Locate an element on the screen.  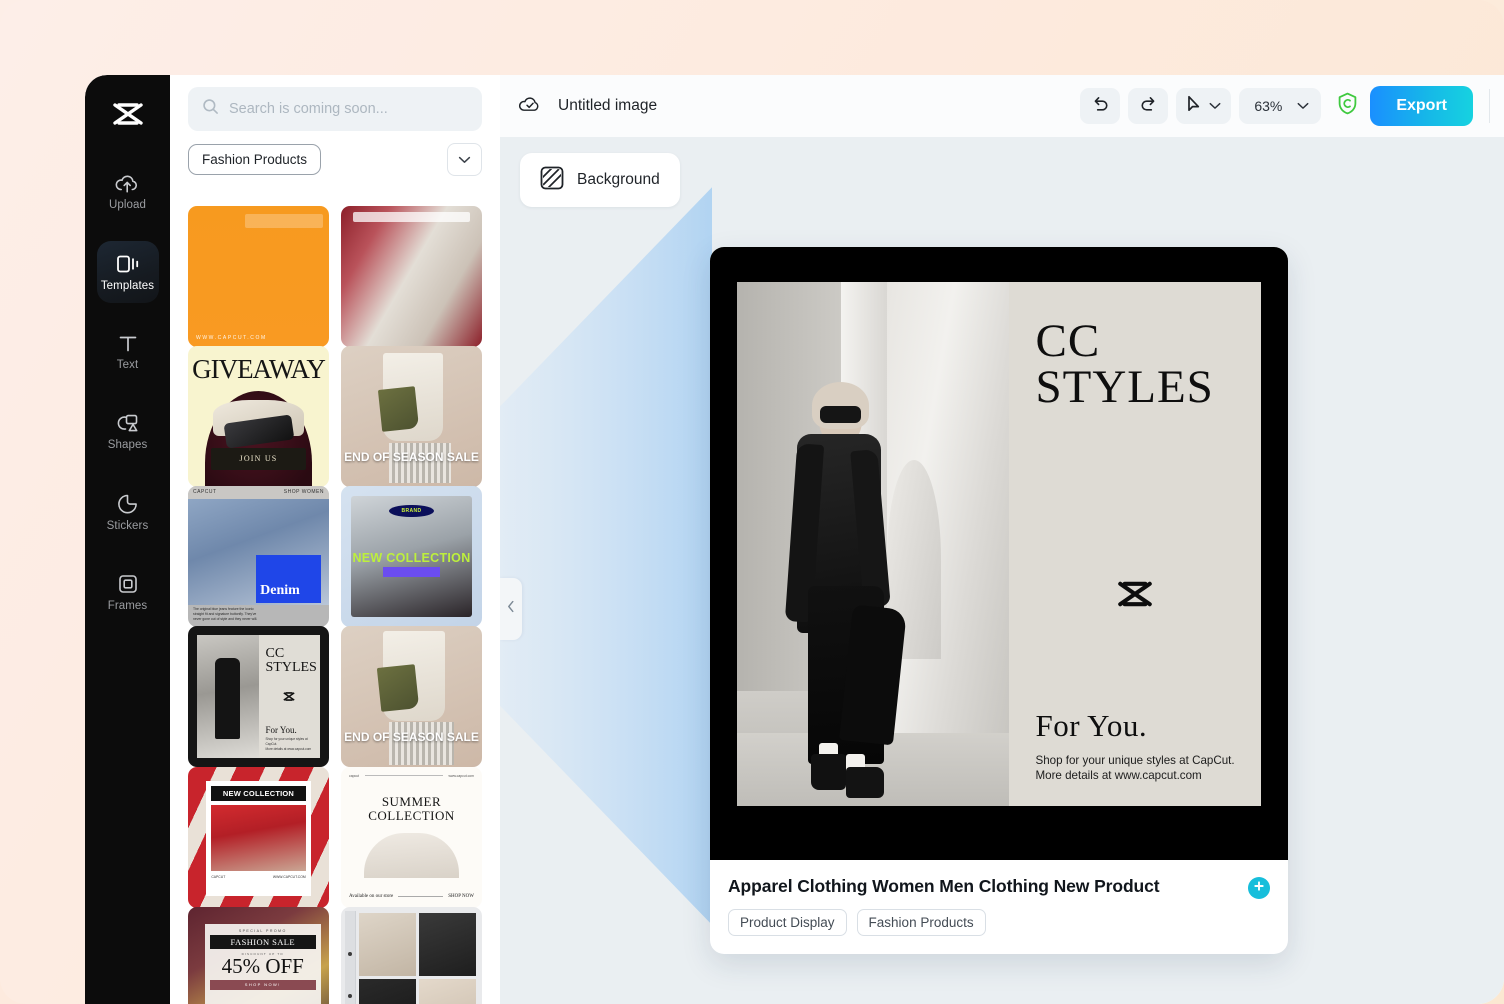
collapse-panel-handle is located at coordinates (511, 609).